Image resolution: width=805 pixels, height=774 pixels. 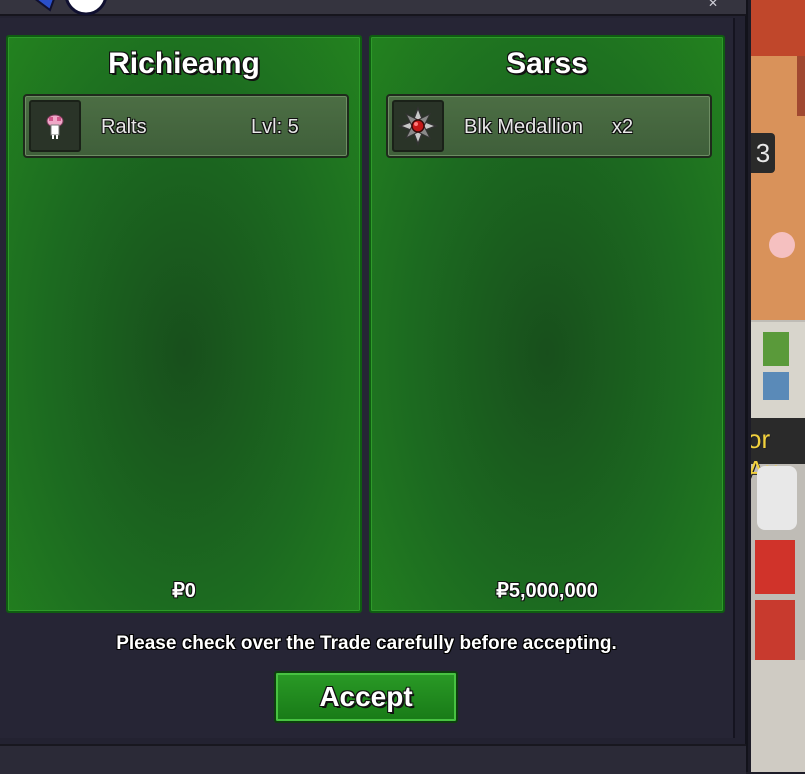 What do you see at coordinates (184, 63) in the screenshot?
I see `player-name-left: Richieamg` at bounding box center [184, 63].